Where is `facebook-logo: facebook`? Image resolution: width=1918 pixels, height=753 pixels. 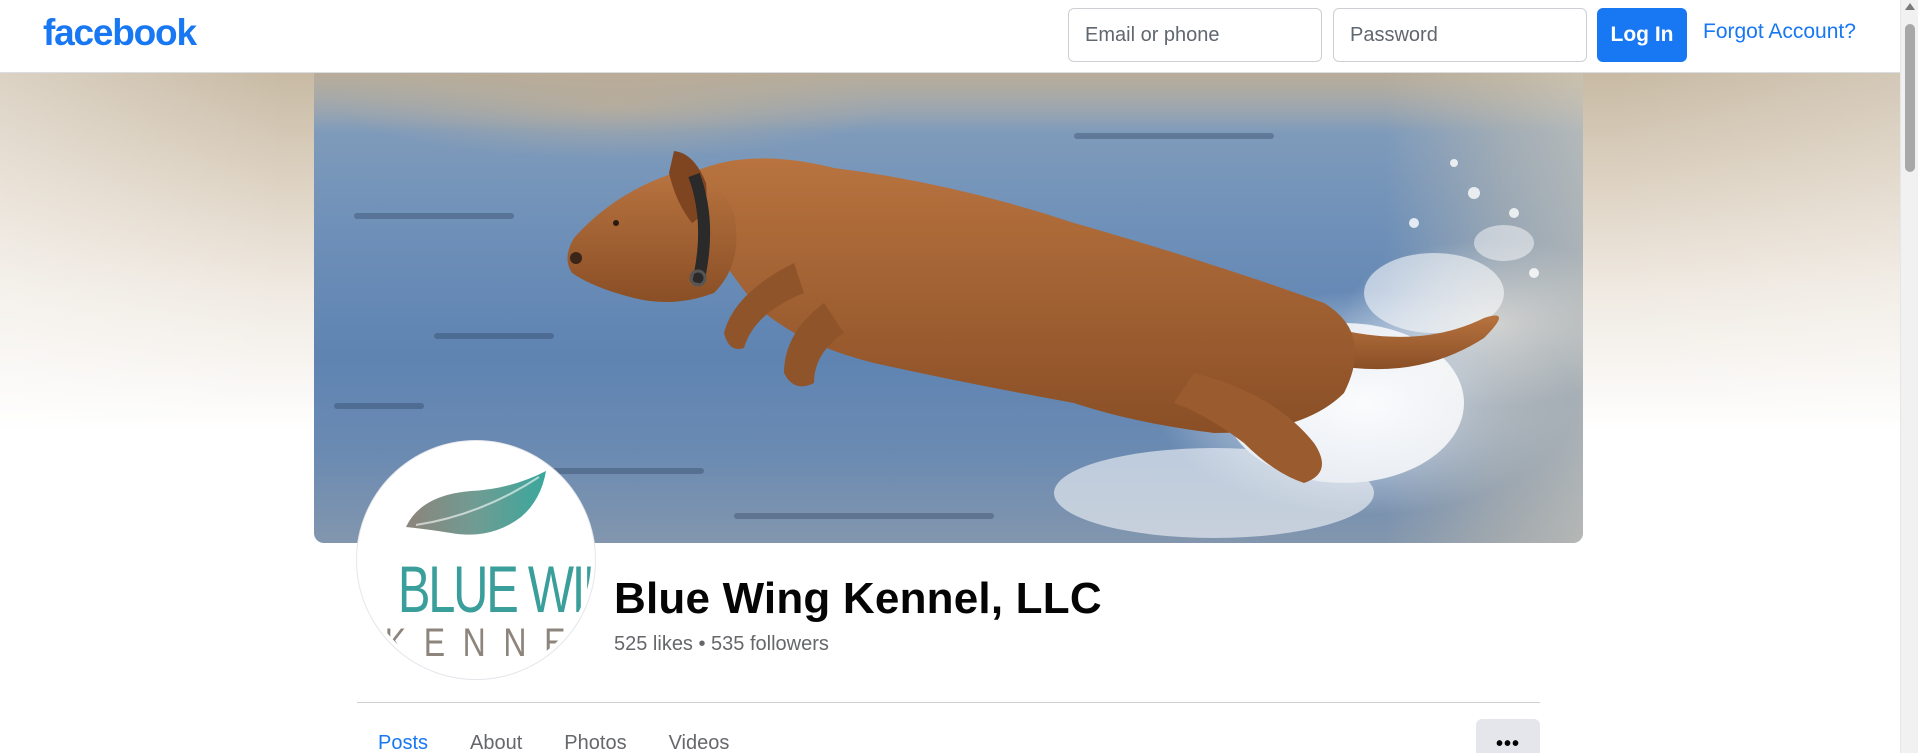
facebook-logo: facebook is located at coordinates (120, 33).